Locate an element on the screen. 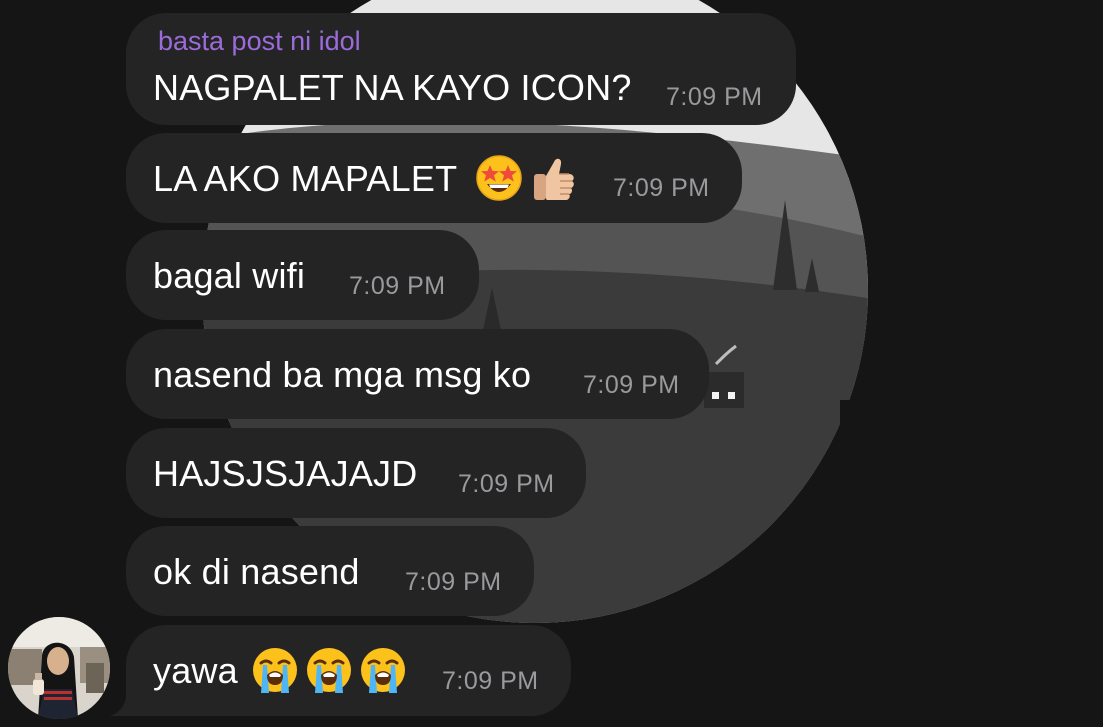 This screenshot has width=1103, height=727. message-bubble: nasend ba mga msg ko 7:09 PM is located at coordinates (417, 374).